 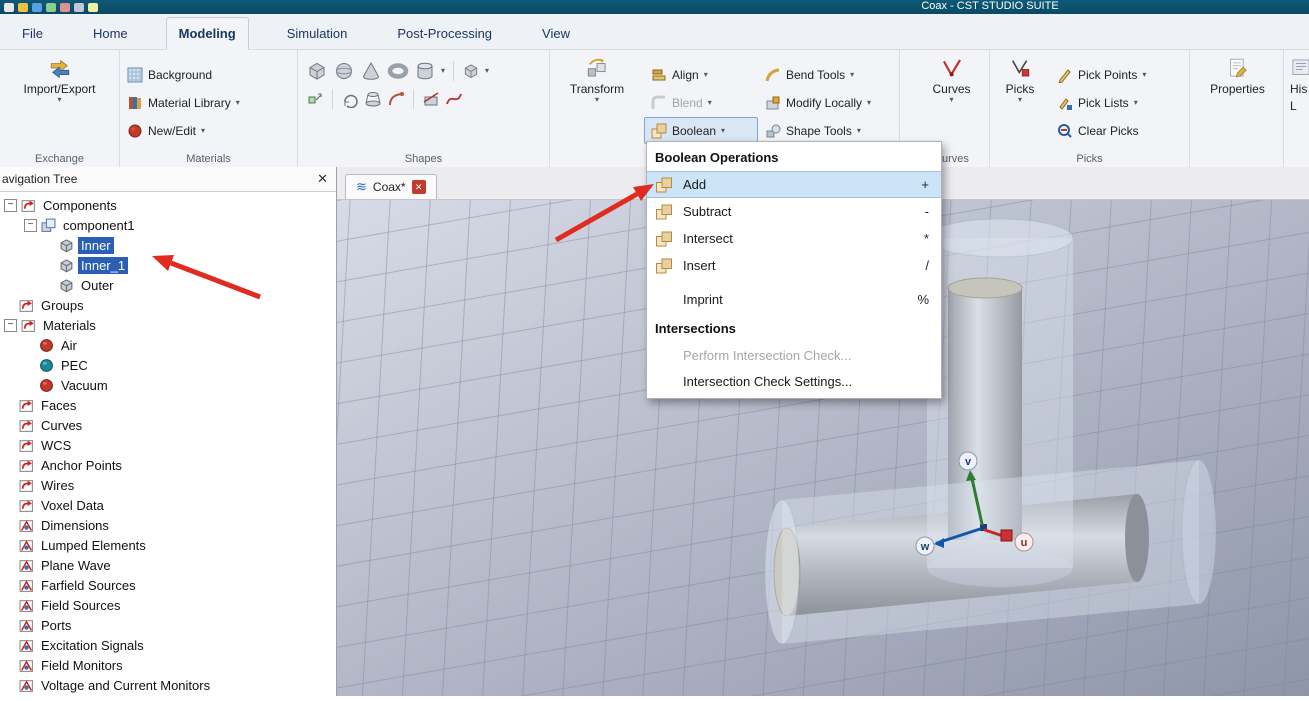 What do you see at coordinates (597, 108) in the screenshot?
I see `ribbon-group-transform: Transform ▾` at bounding box center [597, 108].